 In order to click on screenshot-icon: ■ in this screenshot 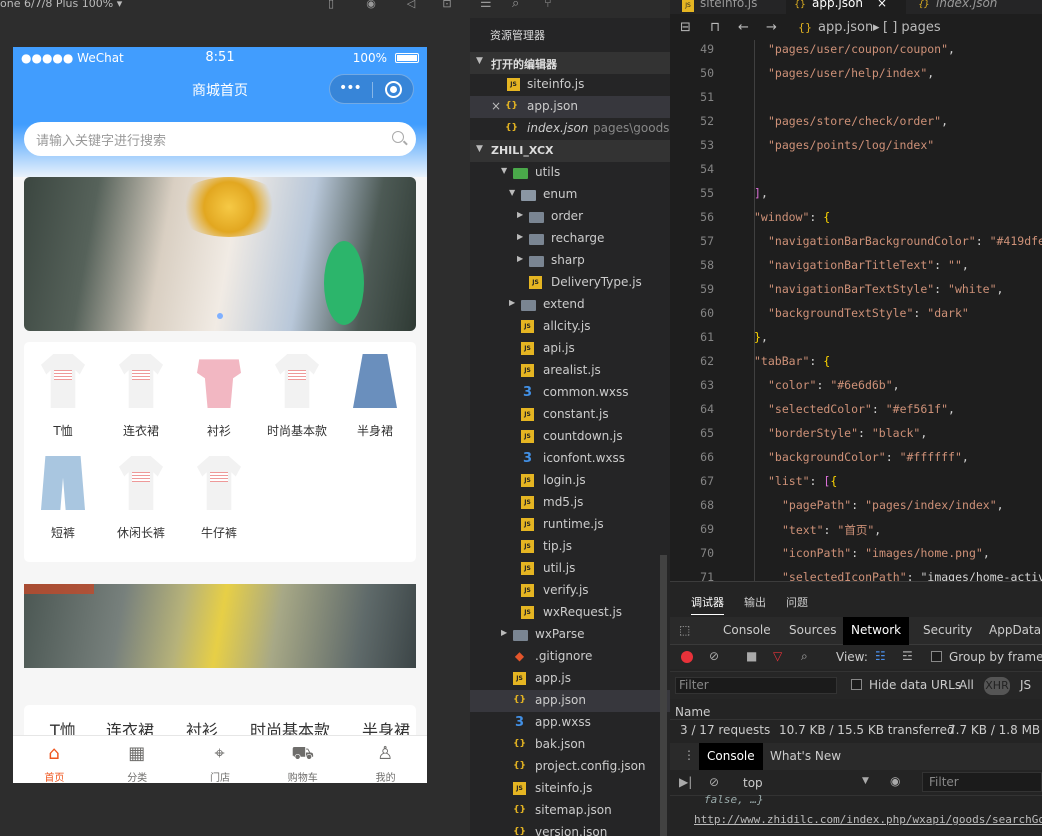, I will do `click(751, 656)`.